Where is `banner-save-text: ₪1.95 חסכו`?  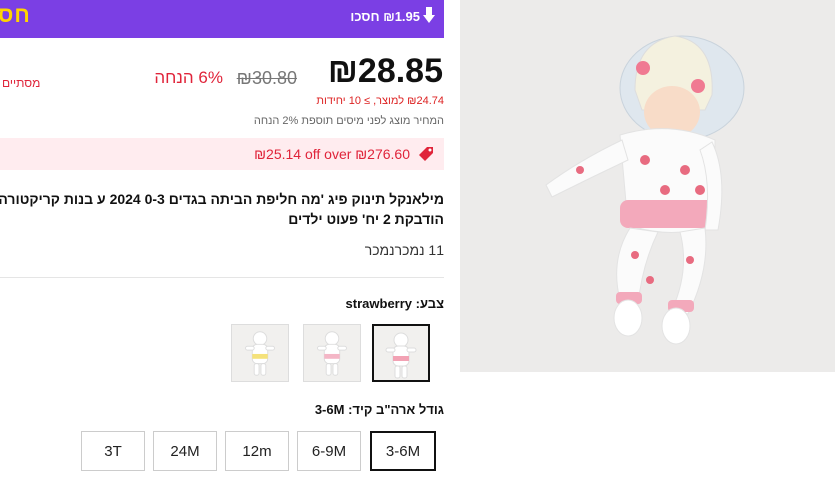
banner-save-text: ₪1.95 חסכו is located at coordinates (385, 16).